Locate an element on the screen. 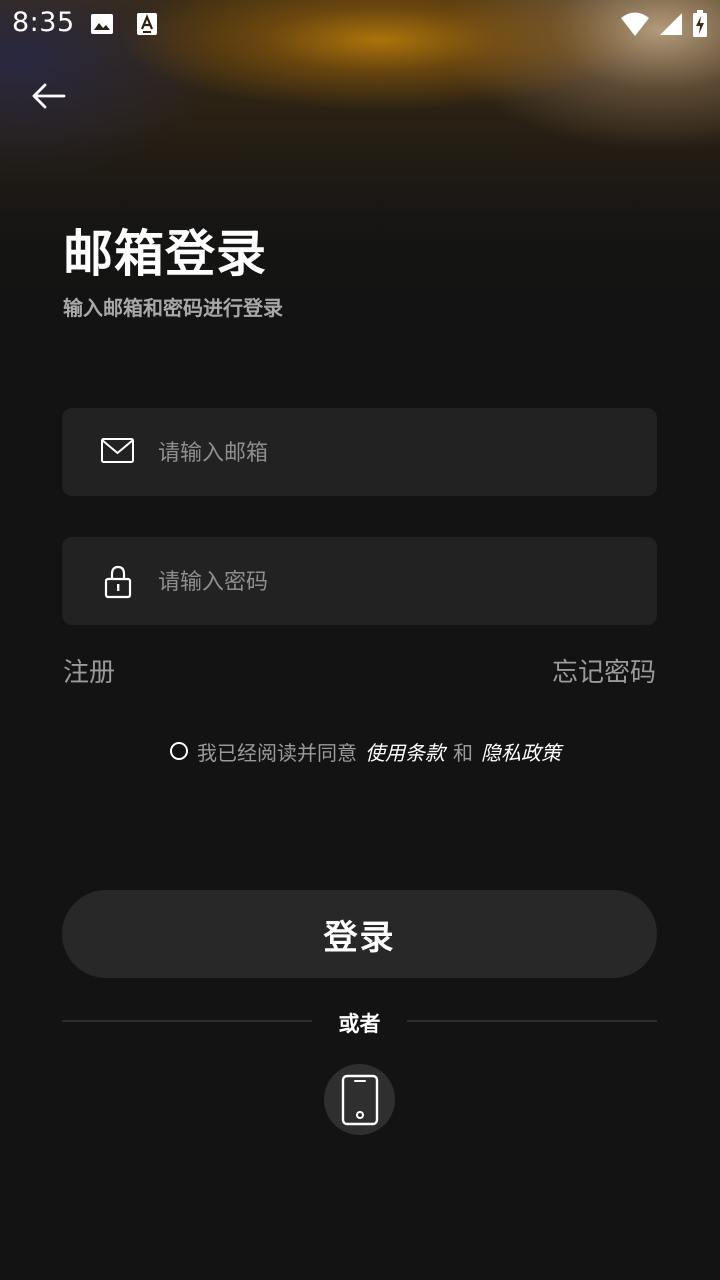 The image size is (720, 1280). image-icon is located at coordinates (102, 26).